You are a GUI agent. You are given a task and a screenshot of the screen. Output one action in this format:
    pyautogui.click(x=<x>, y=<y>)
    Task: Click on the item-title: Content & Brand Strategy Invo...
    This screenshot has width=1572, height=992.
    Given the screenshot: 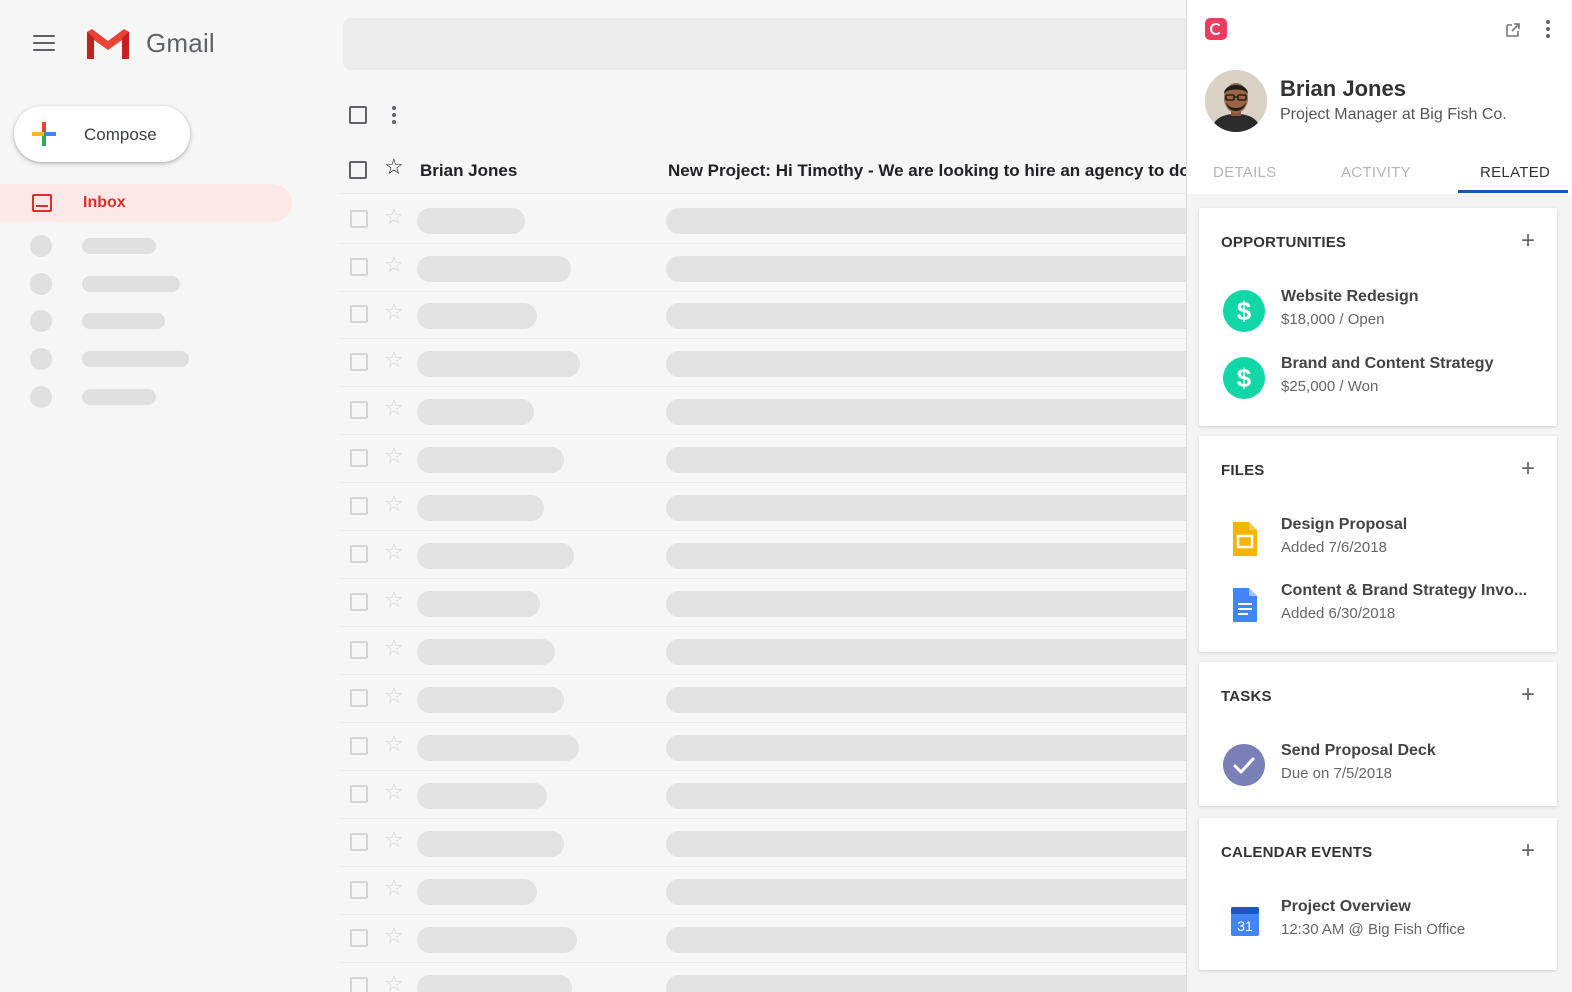 What is the action you would take?
    pyautogui.click(x=1404, y=590)
    